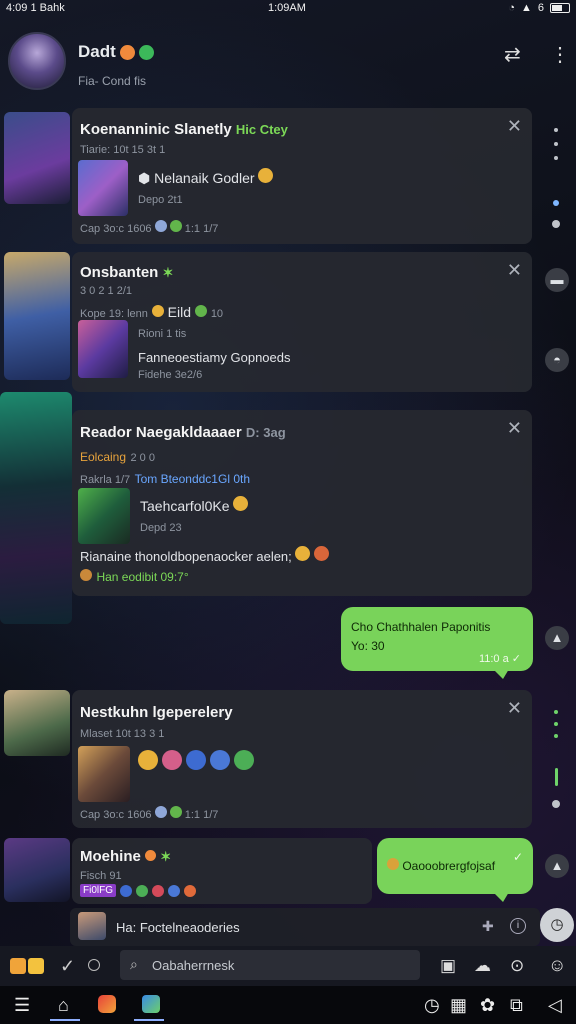 The height and width of the screenshot is (1024, 576). Describe the element at coordinates (270, 965) in the screenshot. I see `message-input: ⌕ Oabaherrnesk` at that location.